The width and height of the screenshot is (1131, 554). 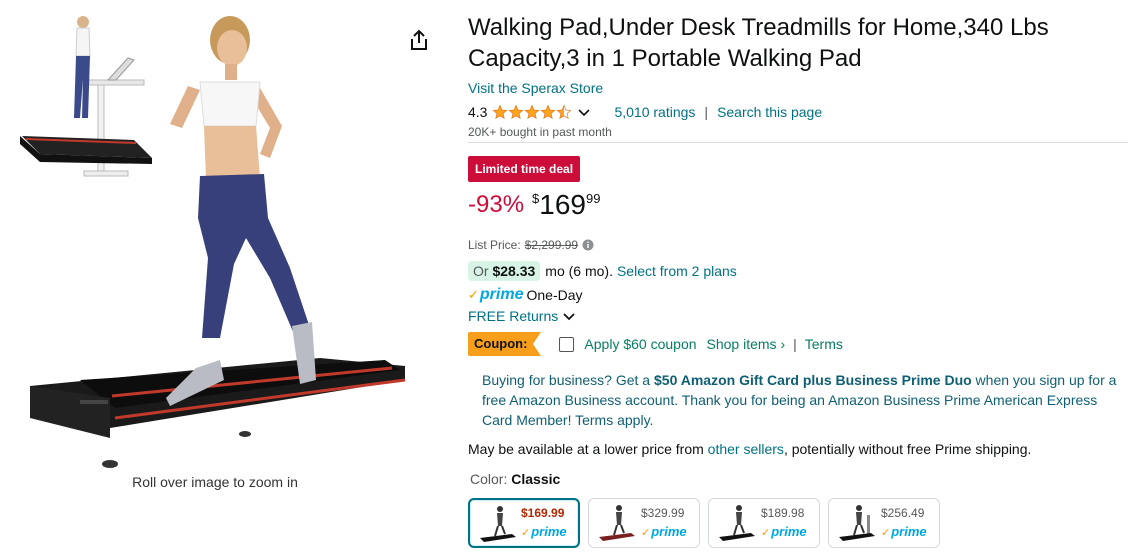 I want to click on swatch-price: $189.98, so click(x=783, y=513).